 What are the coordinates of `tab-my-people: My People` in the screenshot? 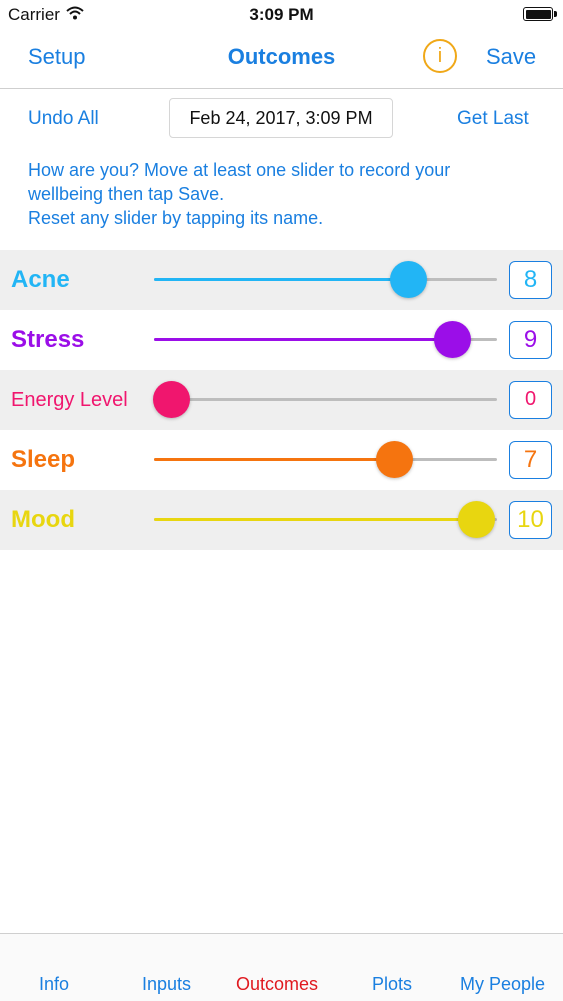 It's located at (502, 984).